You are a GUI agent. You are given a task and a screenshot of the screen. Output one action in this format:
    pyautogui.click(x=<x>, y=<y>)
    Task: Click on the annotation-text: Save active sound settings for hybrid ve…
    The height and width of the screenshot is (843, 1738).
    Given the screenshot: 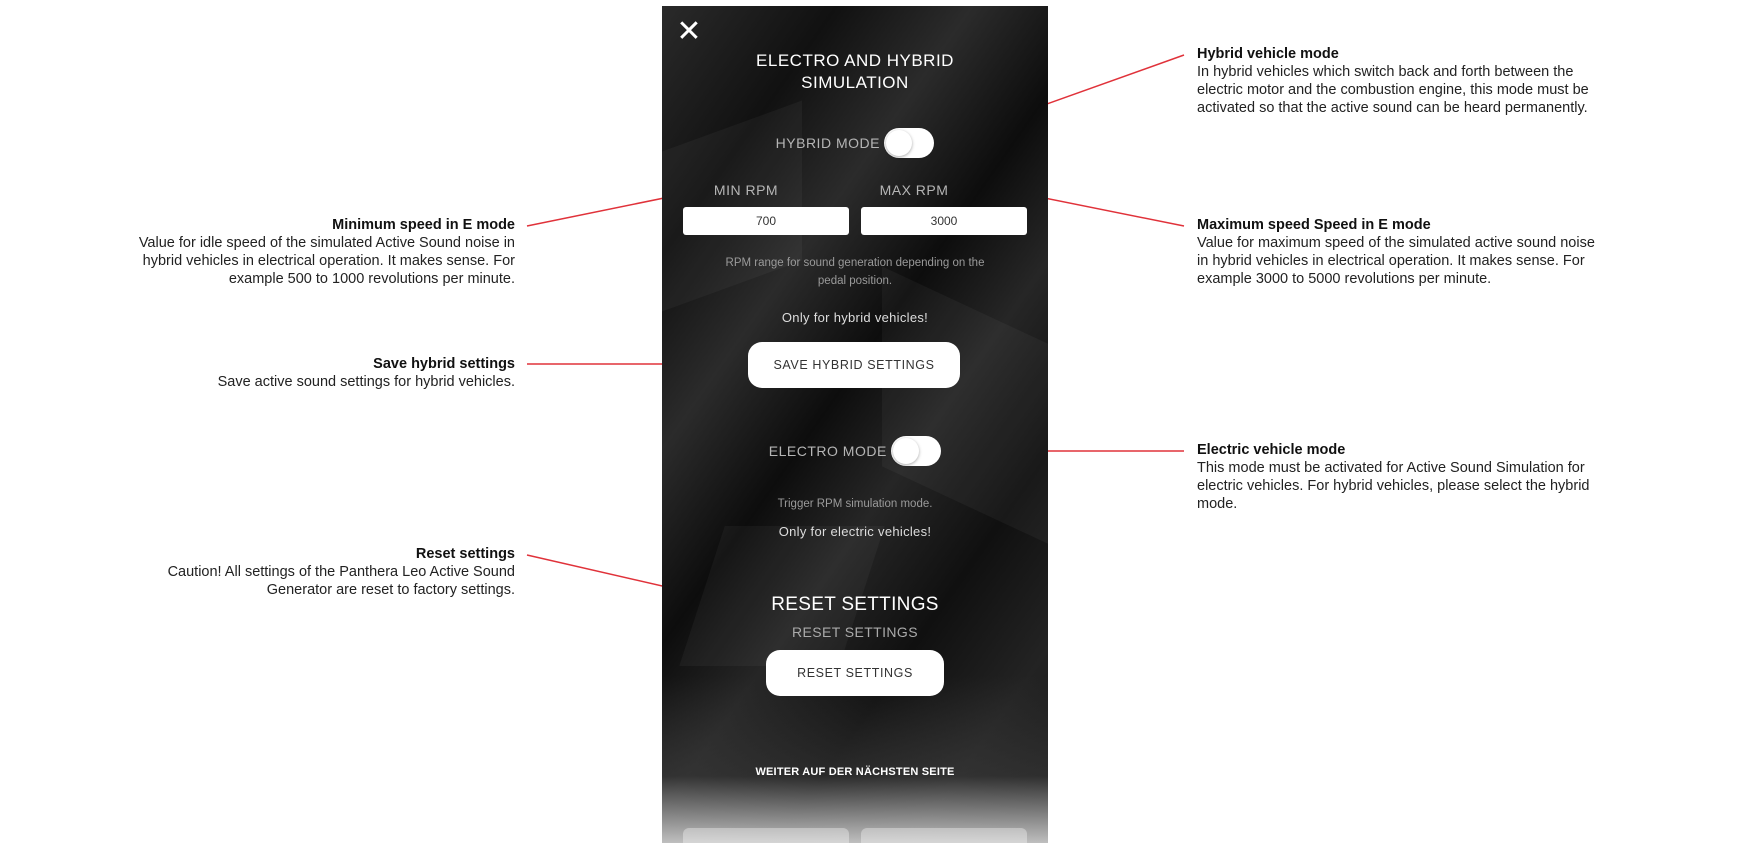 What is the action you would take?
    pyautogui.click(x=366, y=382)
    